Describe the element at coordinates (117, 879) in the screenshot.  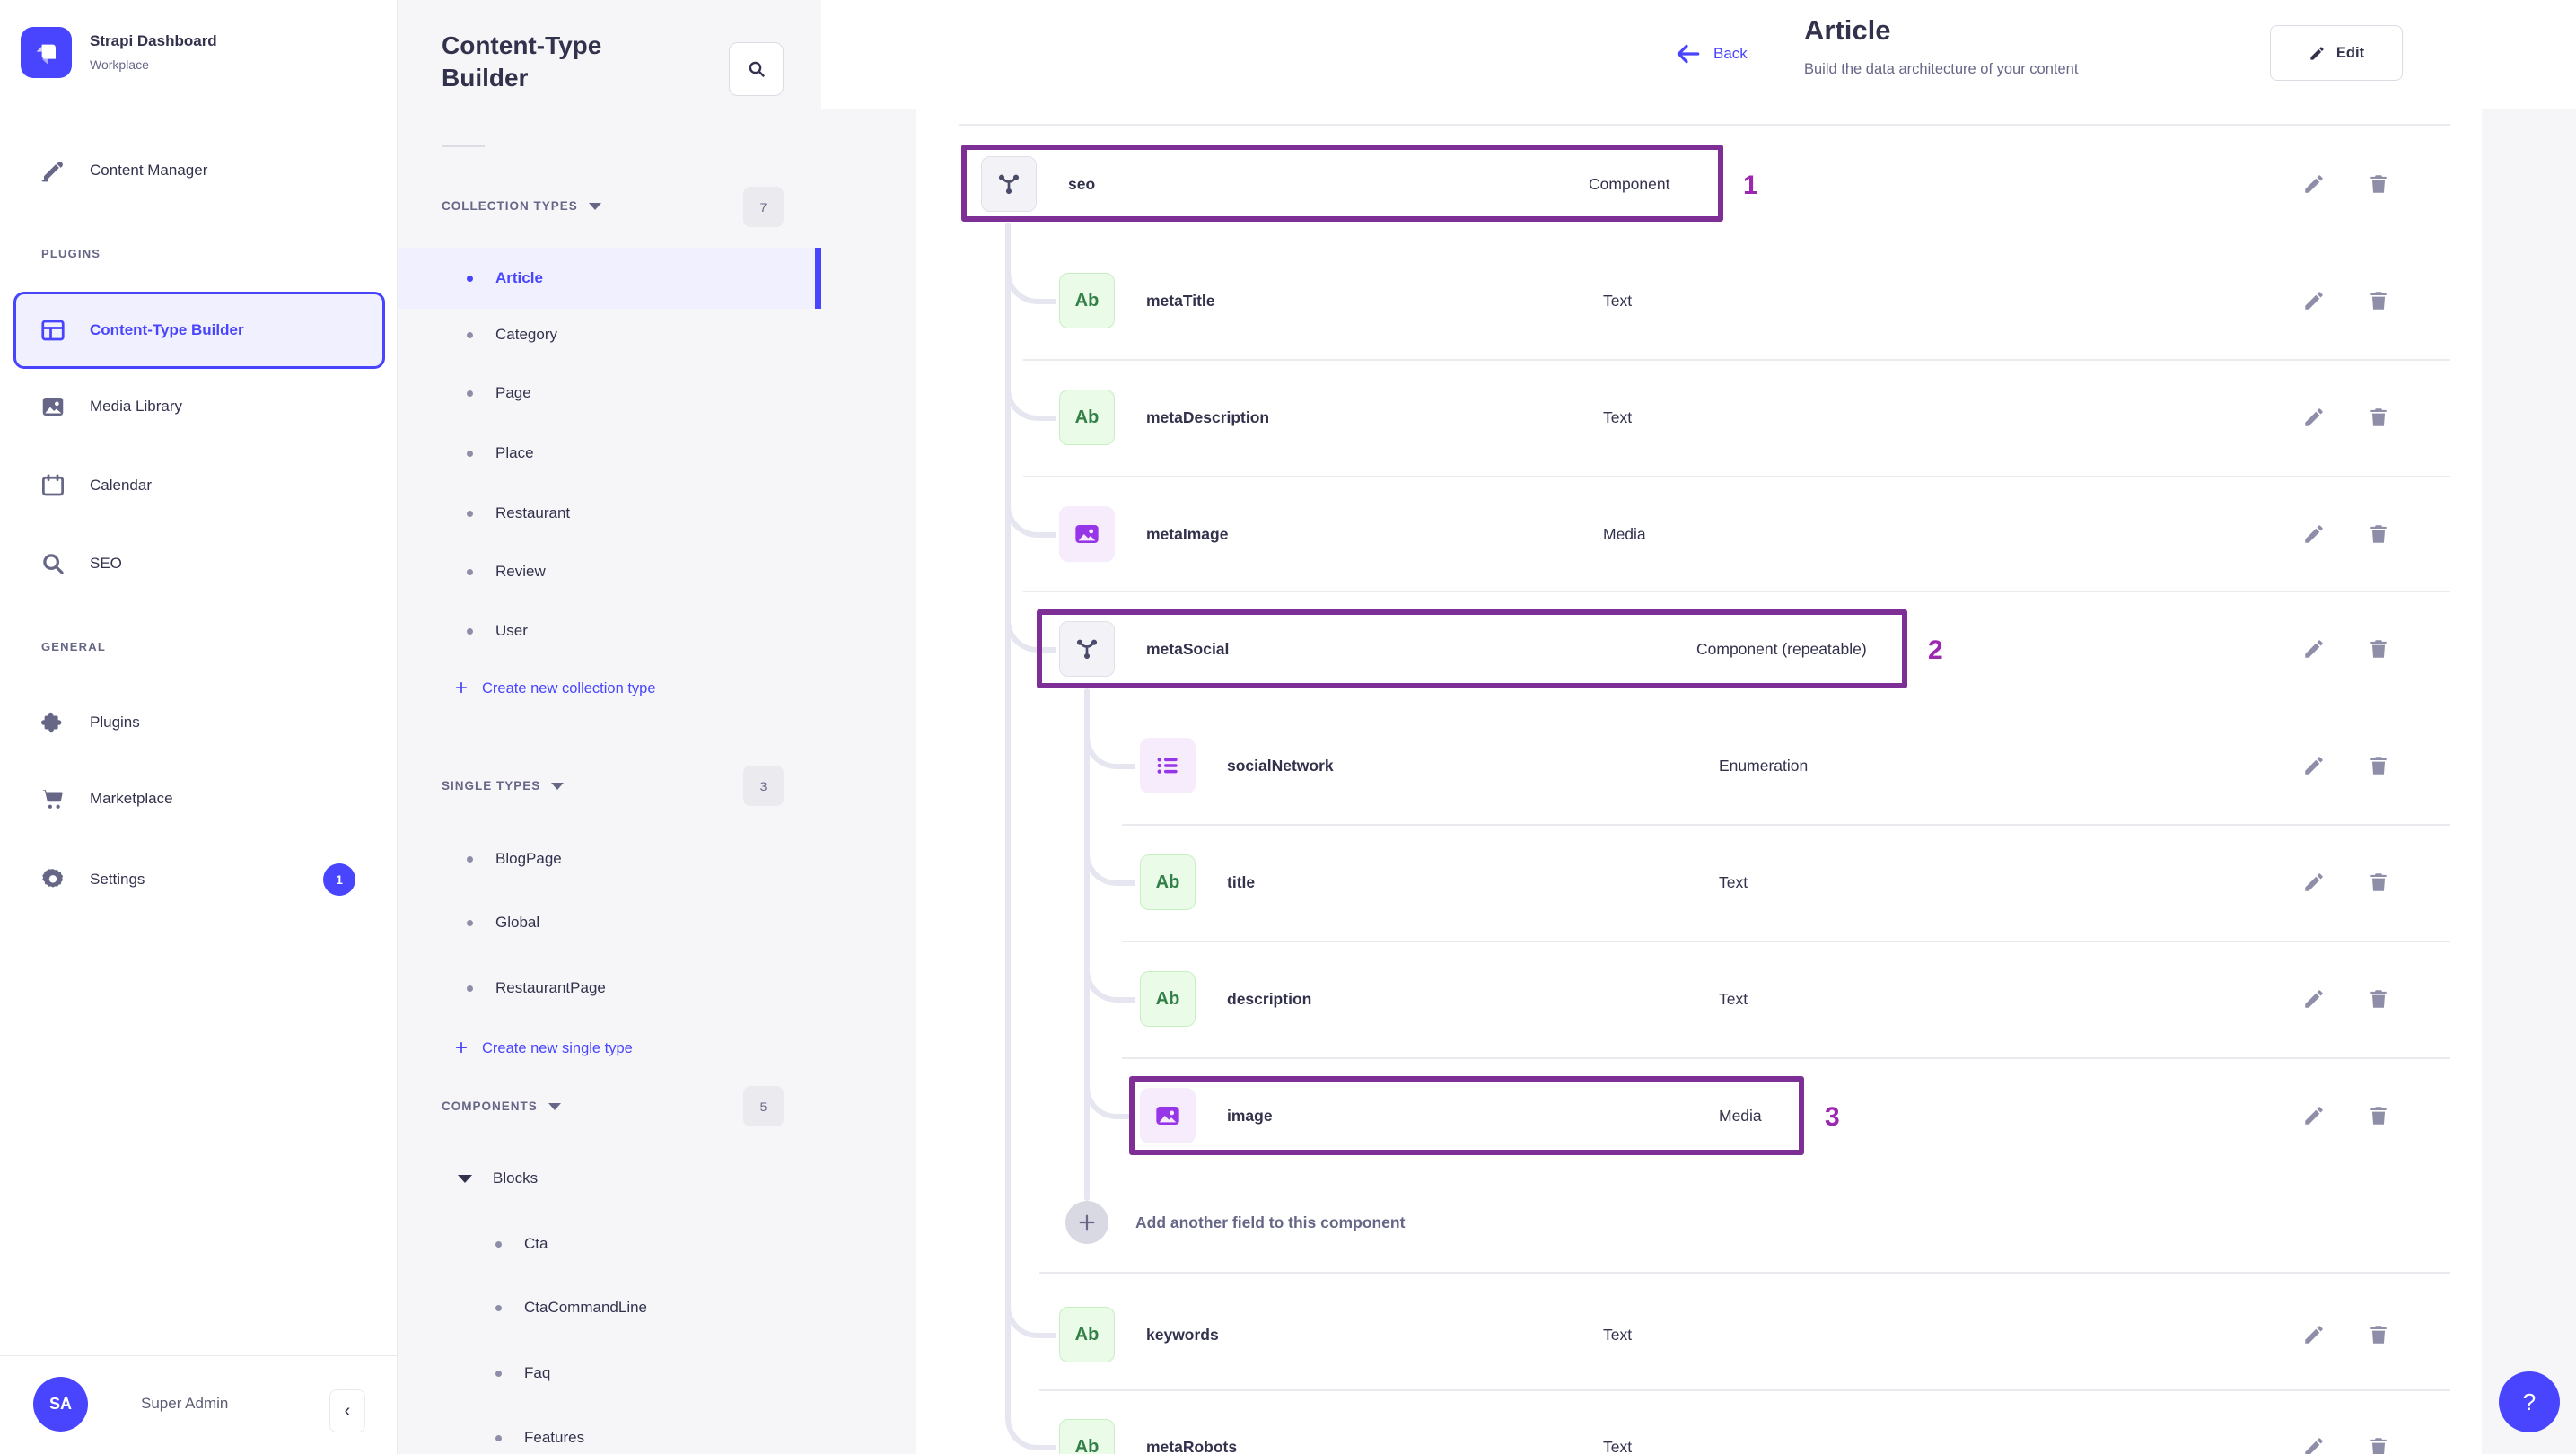
I see `sidebar-item-label: Settings` at that location.